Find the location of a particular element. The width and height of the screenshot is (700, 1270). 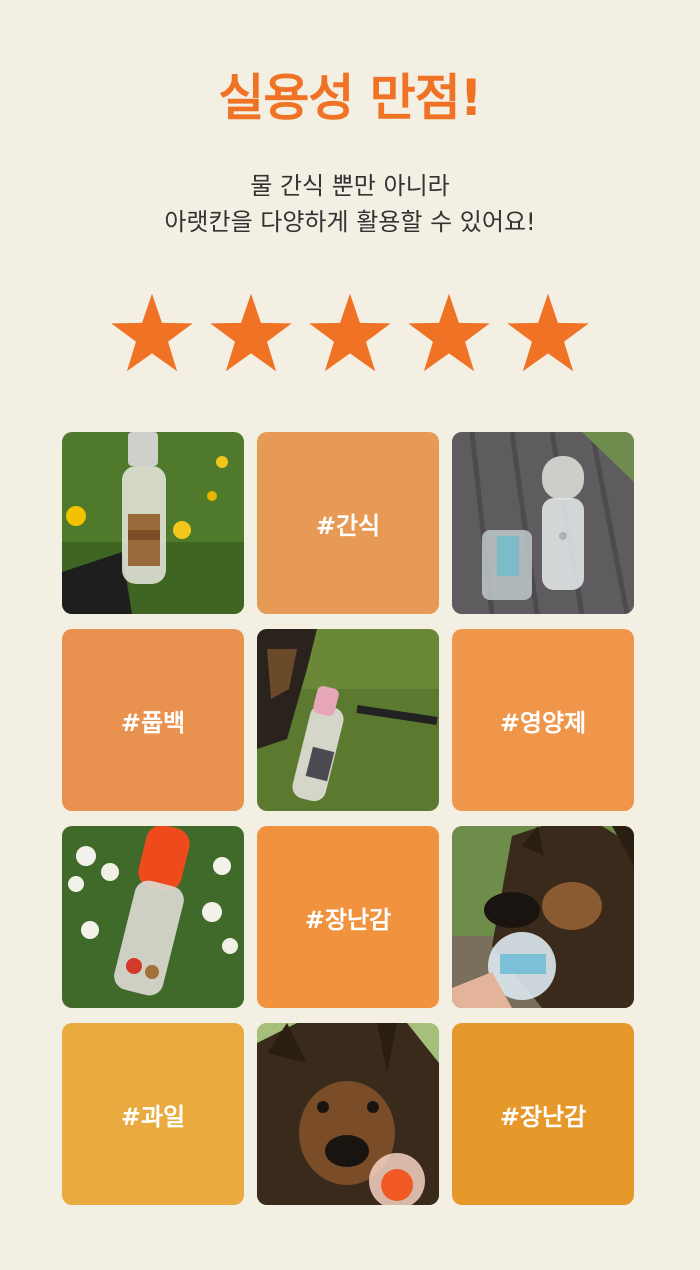

subtitle-line-1: 물 간식 뿐만 아니라 is located at coordinates (350, 186).